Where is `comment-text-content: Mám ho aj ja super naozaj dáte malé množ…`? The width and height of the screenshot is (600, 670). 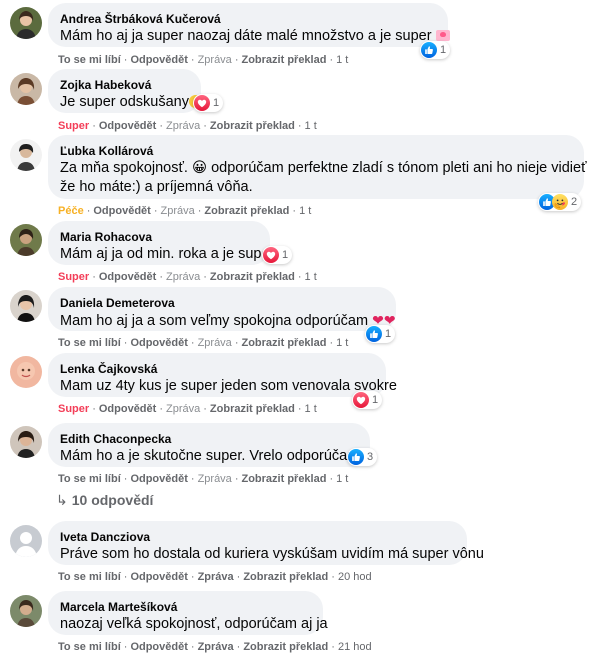 comment-text-content: Mám ho aj ja super naozaj dáte malé množ… is located at coordinates (246, 36).